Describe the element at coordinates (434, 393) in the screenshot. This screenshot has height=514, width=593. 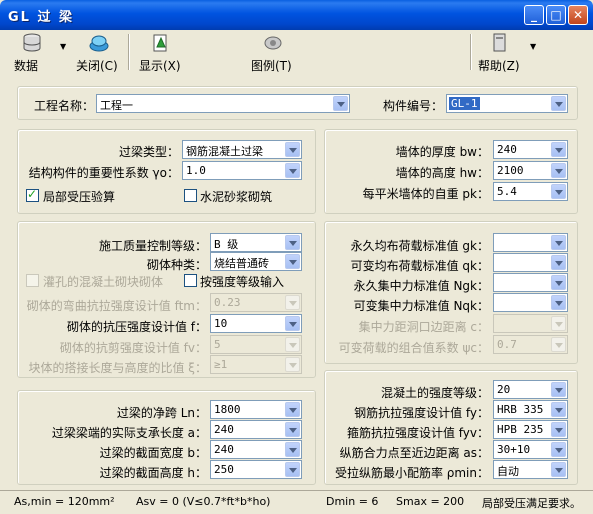
I see `concrete-grade-label: 混凝土的强度等级：` at that location.